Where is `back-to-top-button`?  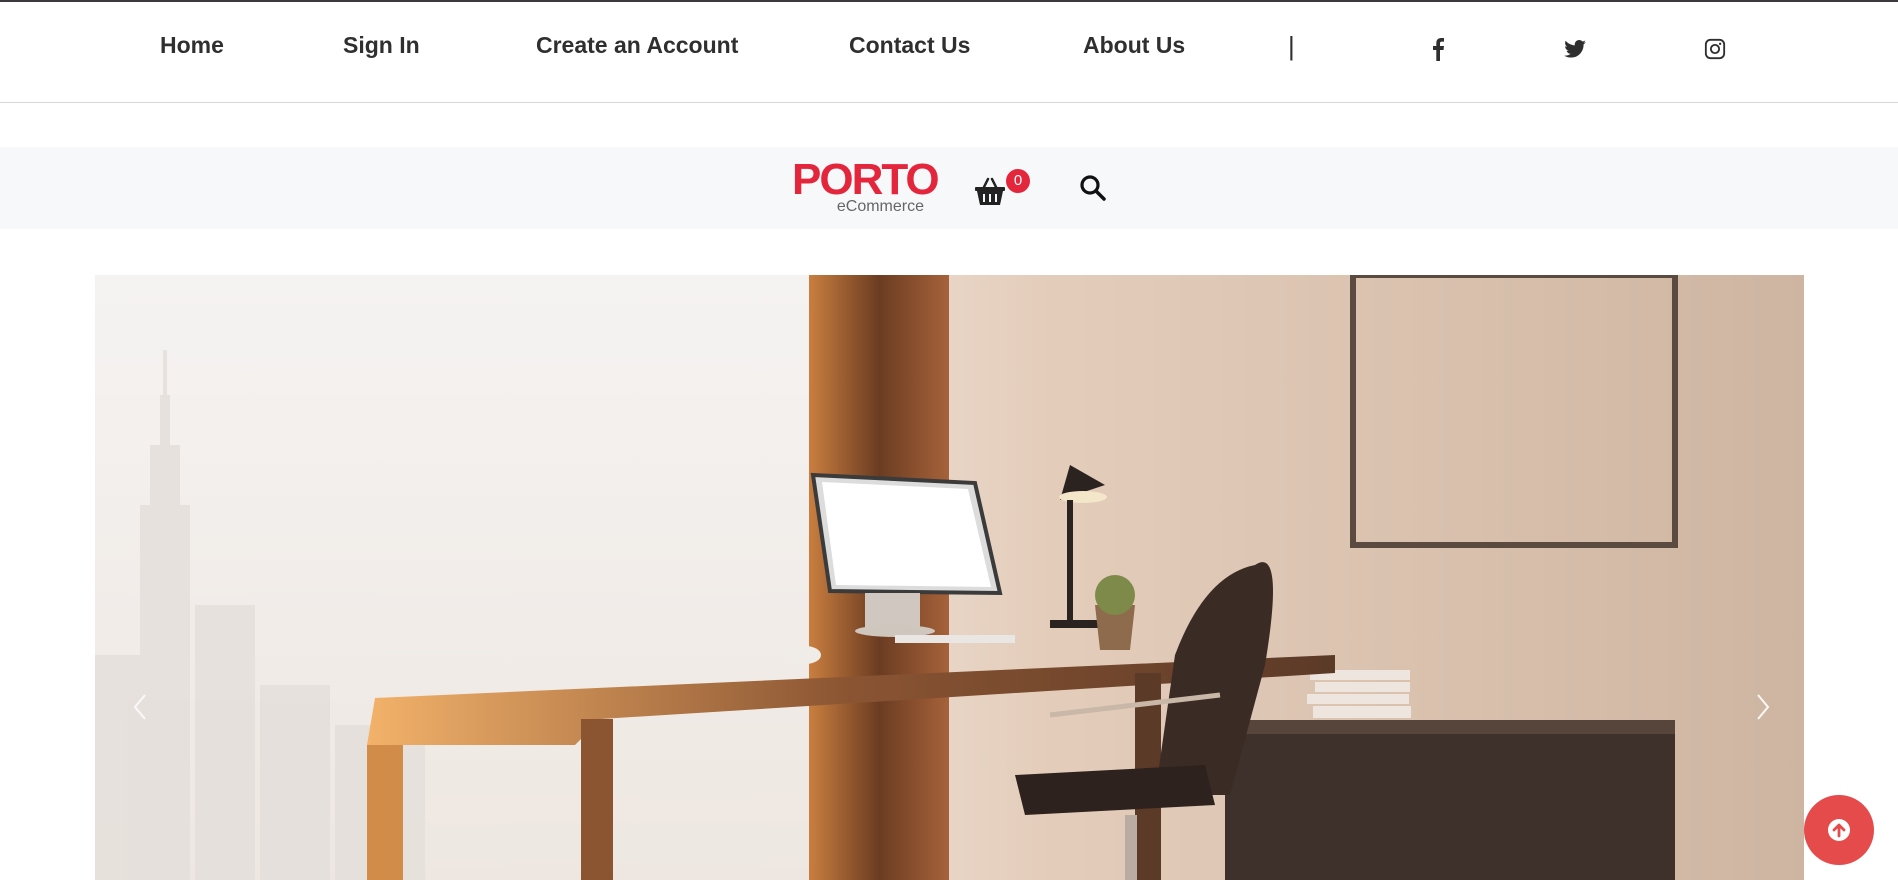 back-to-top-button is located at coordinates (1839, 830).